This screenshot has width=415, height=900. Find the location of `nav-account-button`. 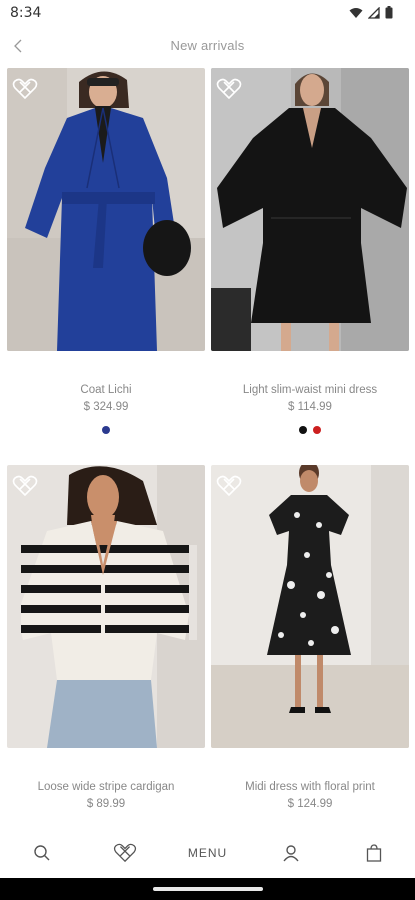

nav-account-button is located at coordinates (291, 853).